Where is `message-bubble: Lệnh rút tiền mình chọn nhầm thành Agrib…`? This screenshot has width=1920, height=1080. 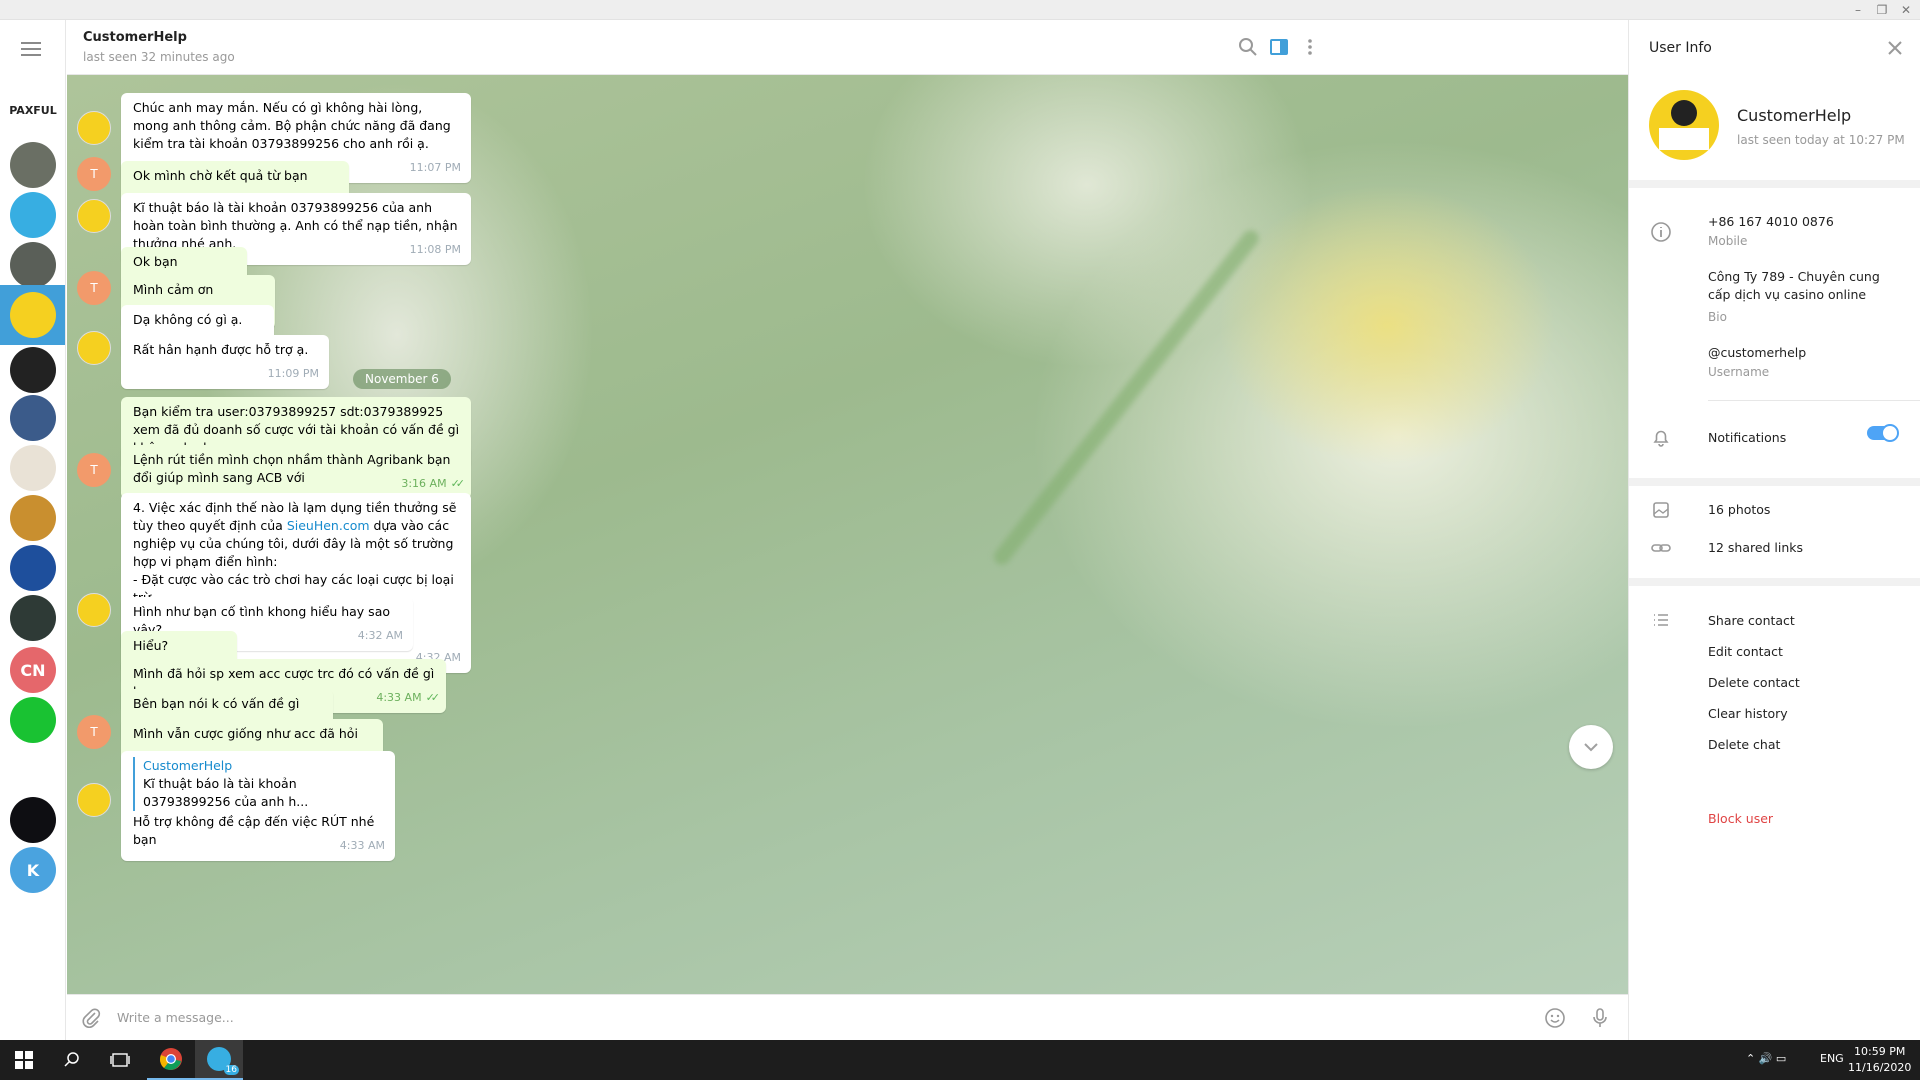
message-bubble: Lệnh rút tiền mình chọn nhầm thành Agrib… is located at coordinates (296, 472).